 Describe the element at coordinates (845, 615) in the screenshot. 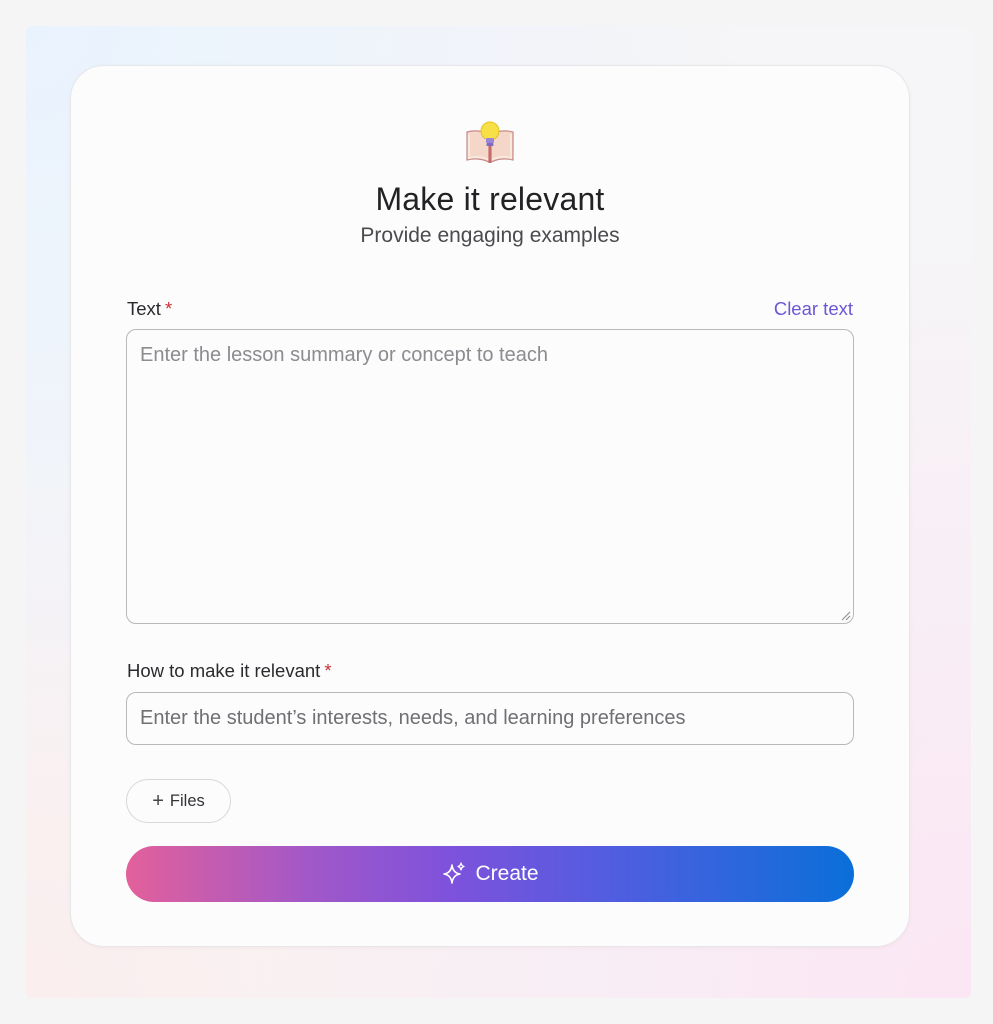

I see `resize-handle-icon` at that location.